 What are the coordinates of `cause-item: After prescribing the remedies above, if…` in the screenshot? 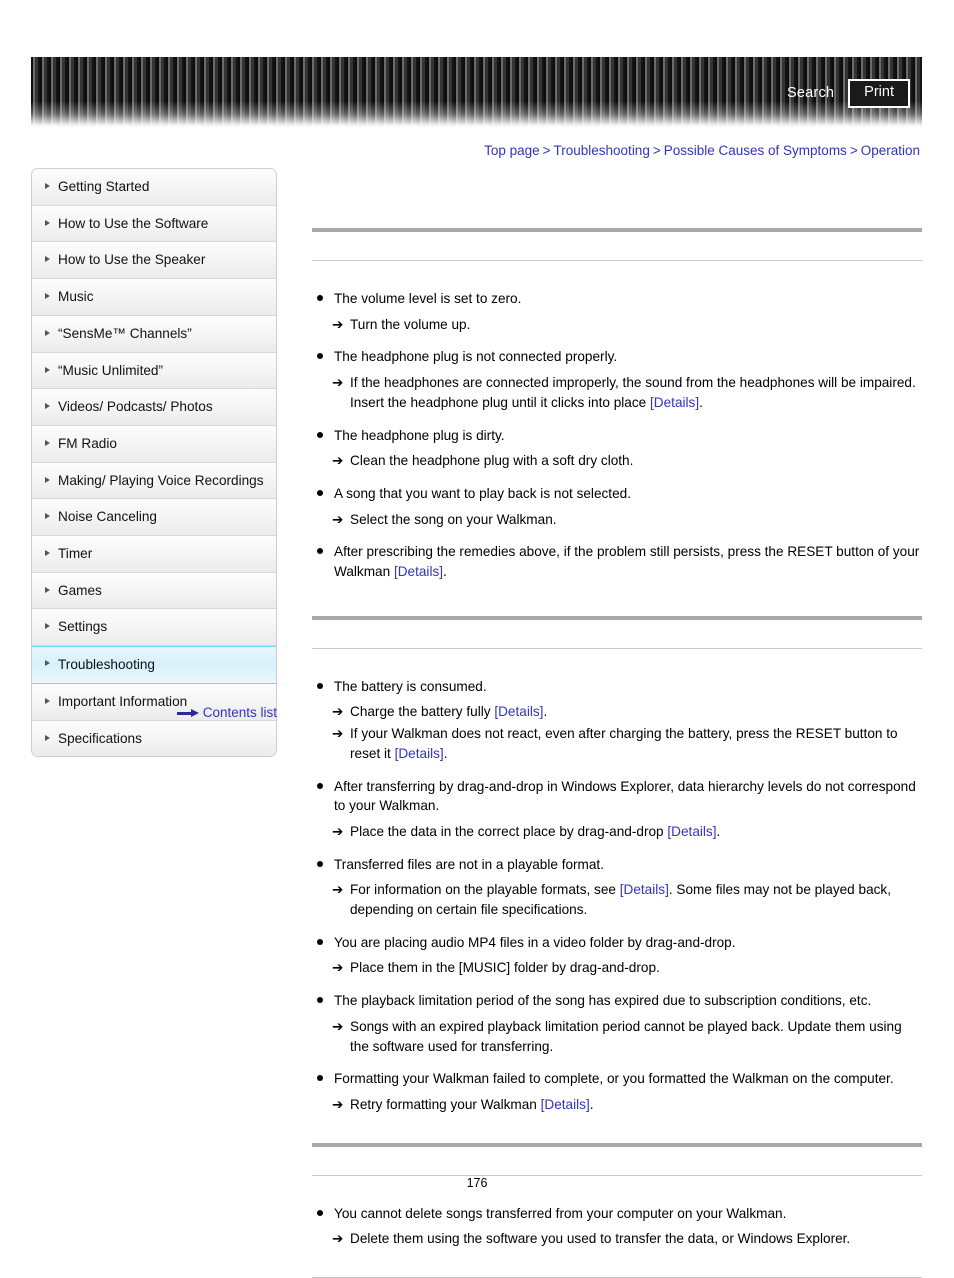 It's located at (617, 561).